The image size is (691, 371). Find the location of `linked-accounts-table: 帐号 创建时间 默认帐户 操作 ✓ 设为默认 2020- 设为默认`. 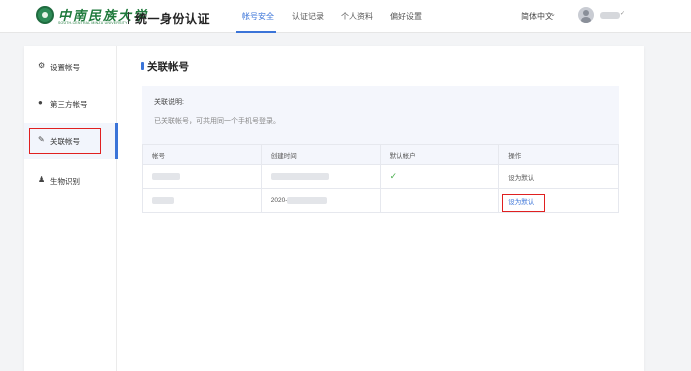

linked-accounts-table: 帐号 创建时间 默认帐户 操作 ✓ 设为默认 2020- 设为默认 is located at coordinates (380, 178).